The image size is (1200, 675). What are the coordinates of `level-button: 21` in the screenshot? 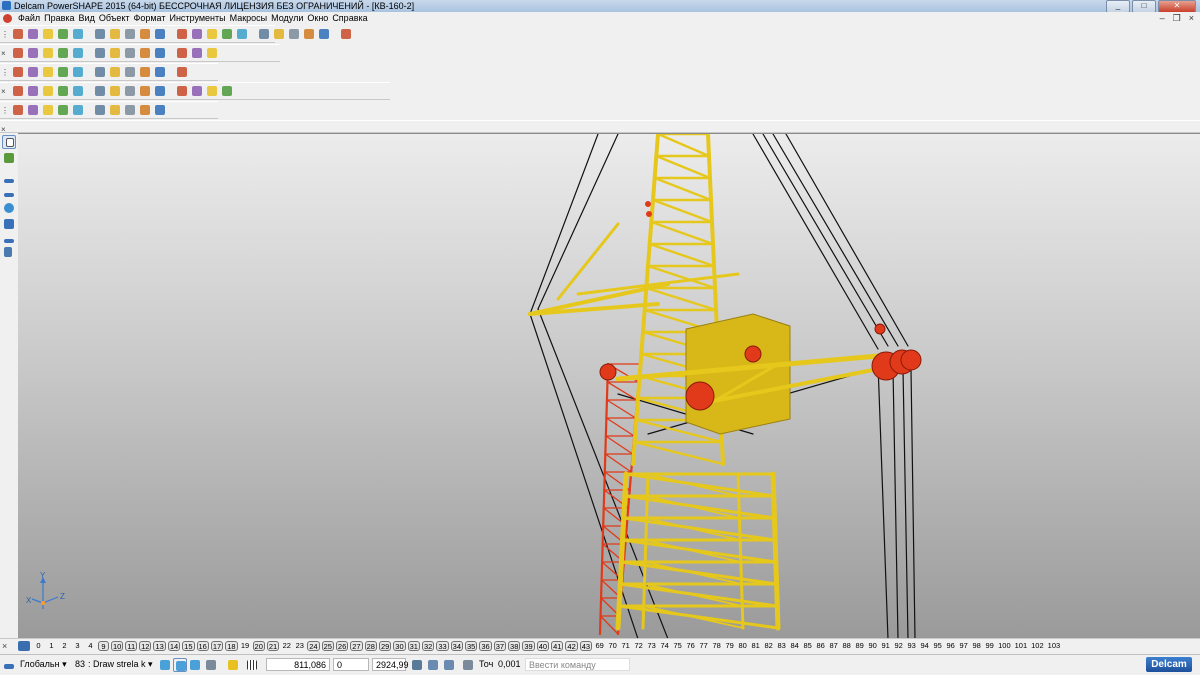 It's located at (273, 646).